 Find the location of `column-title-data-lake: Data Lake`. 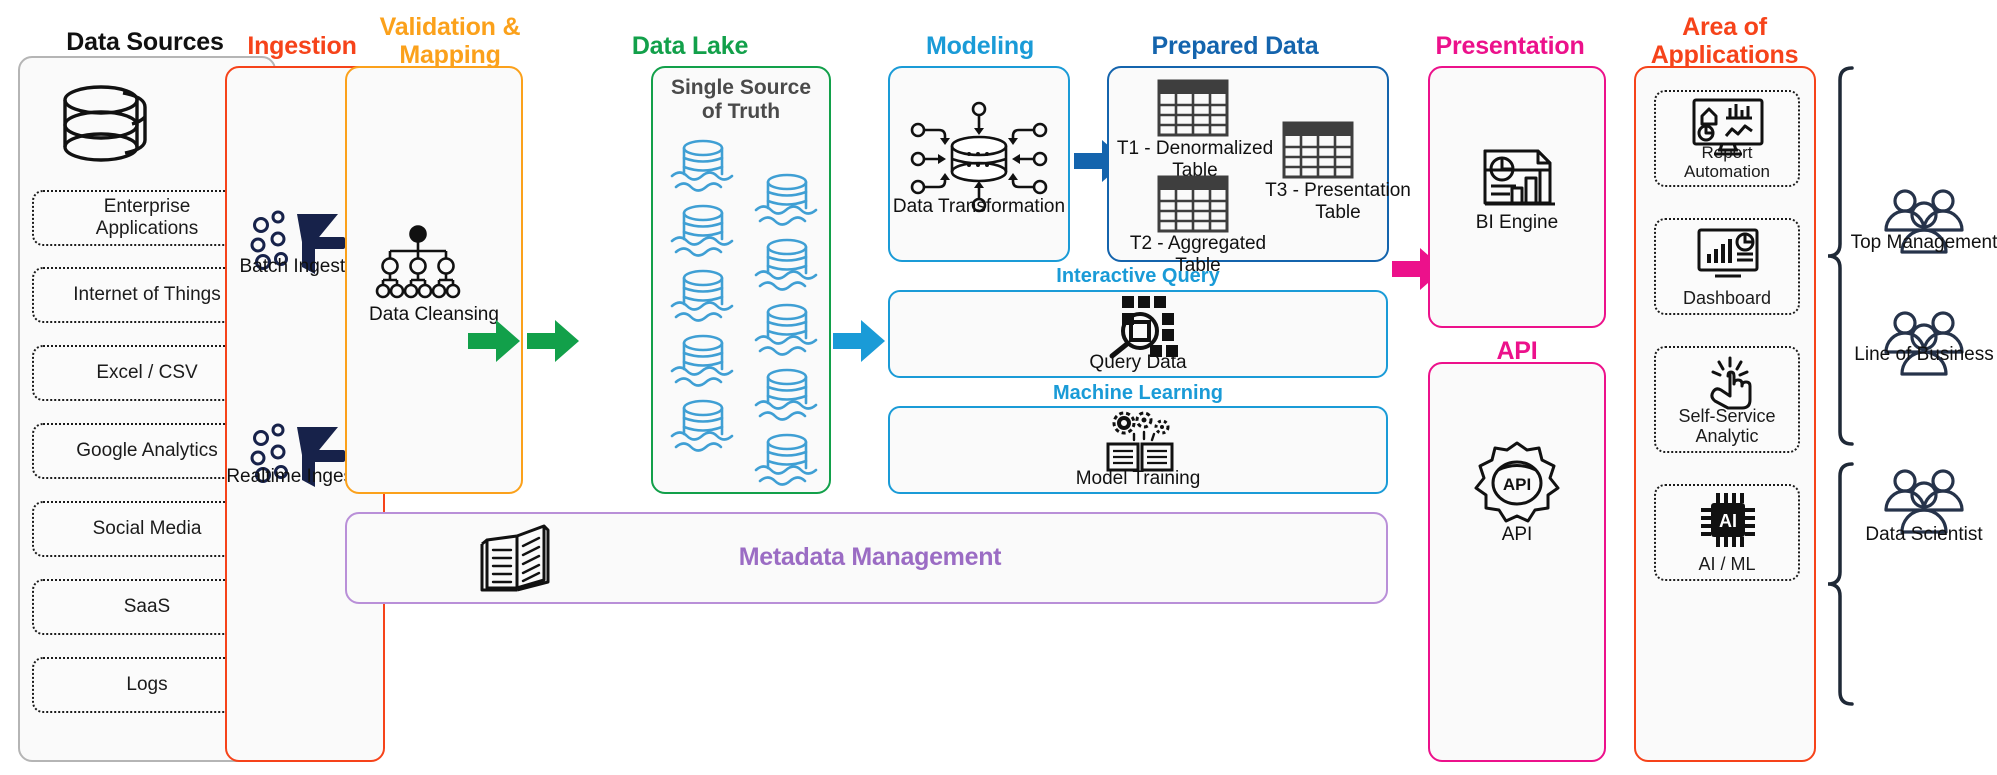

column-title-data-lake: Data Lake is located at coordinates (690, 46).